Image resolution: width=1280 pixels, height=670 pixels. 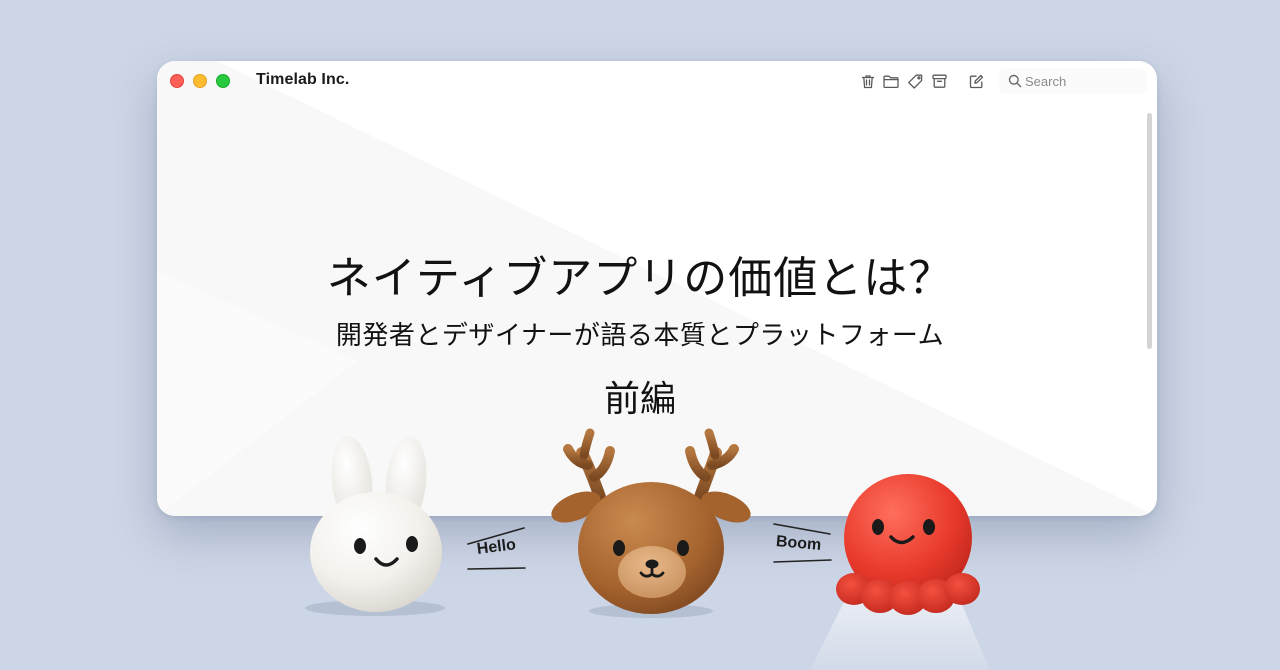 I want to click on minimize-button, so click(x=200, y=81).